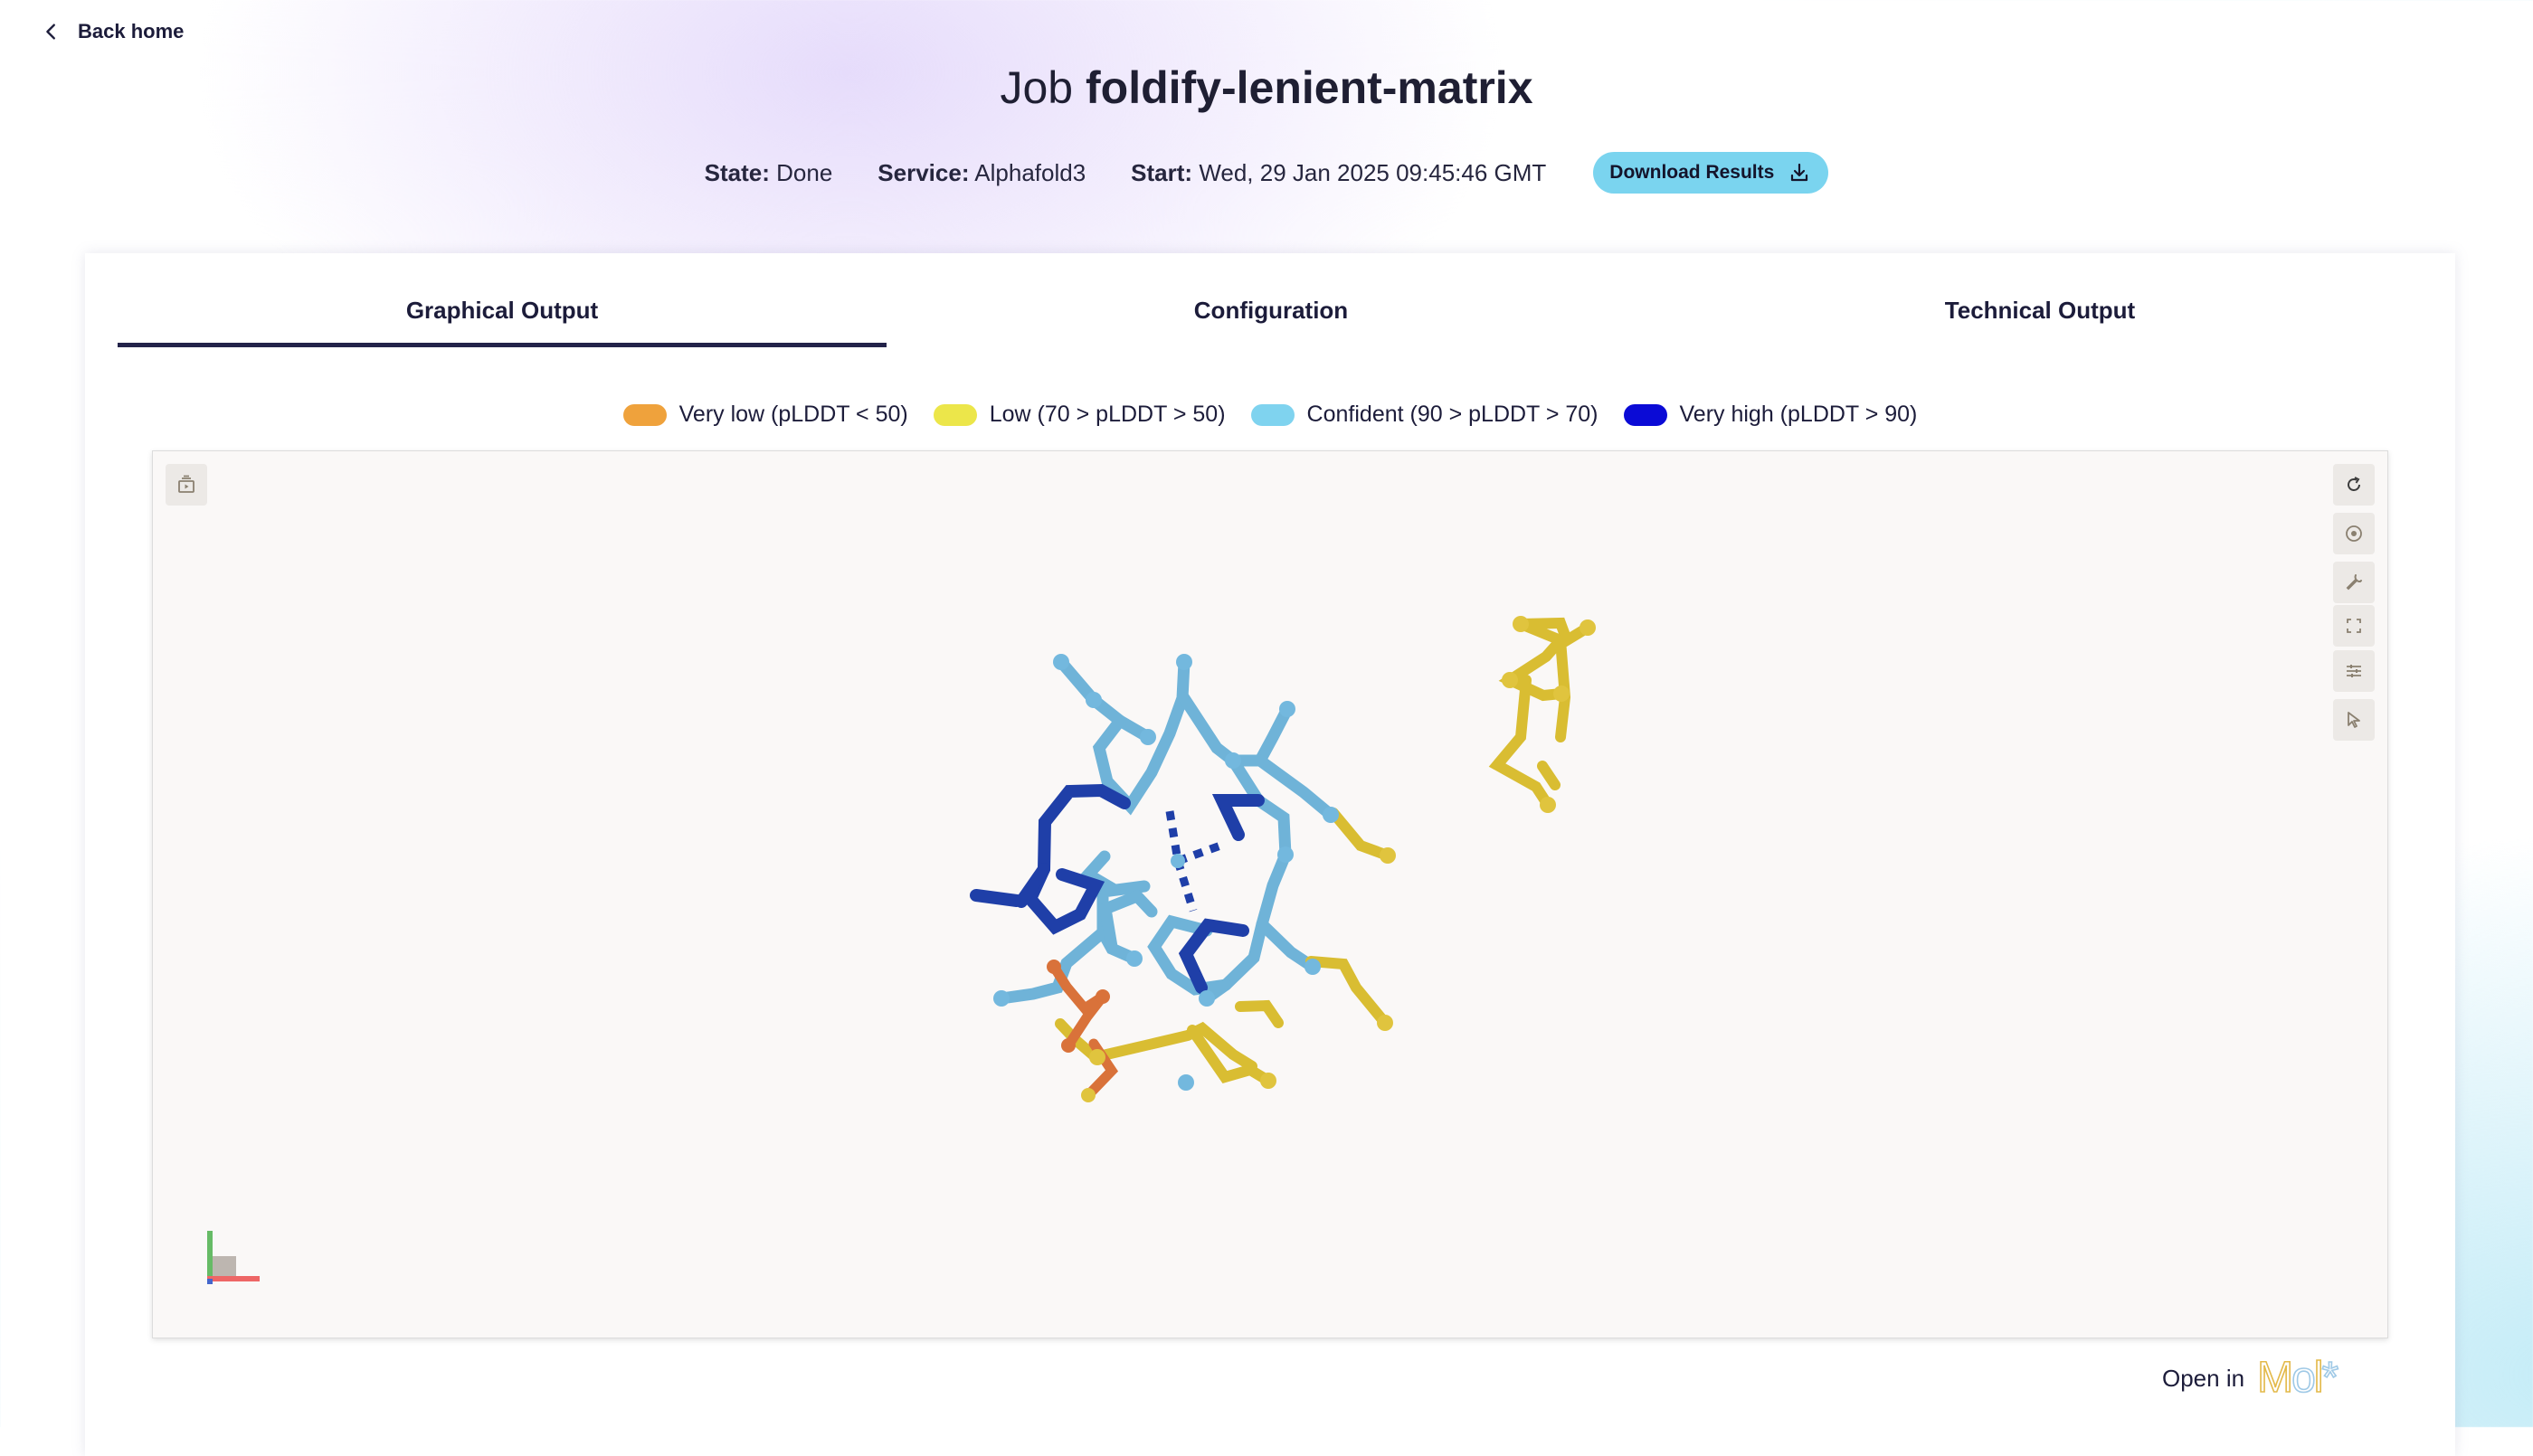  What do you see at coordinates (1373, 172) in the screenshot?
I see `start-value: Wed, 29 Jan 2025 09:45:46 GMT` at bounding box center [1373, 172].